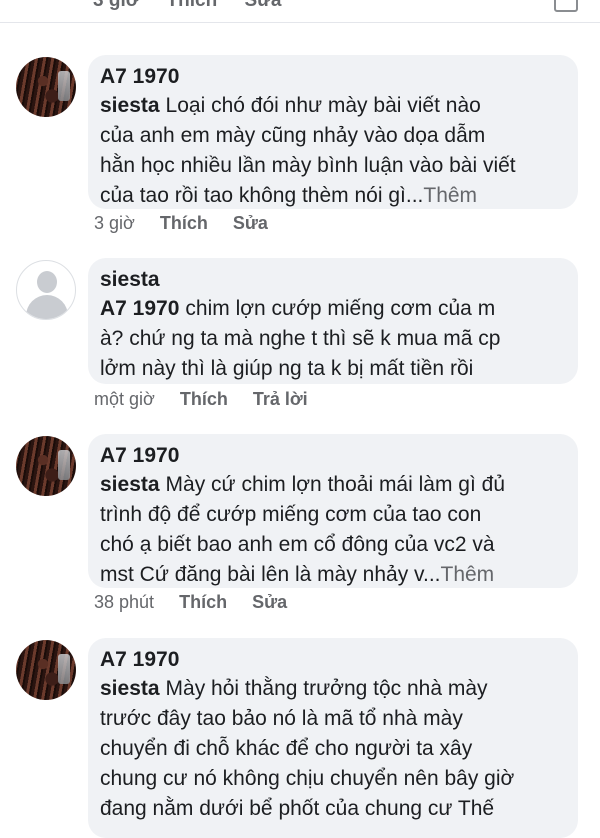 The image size is (600, 838). Describe the element at coordinates (291, 514) in the screenshot. I see `comment-line: trình độ để cướp miếng cơm của tao con` at that location.